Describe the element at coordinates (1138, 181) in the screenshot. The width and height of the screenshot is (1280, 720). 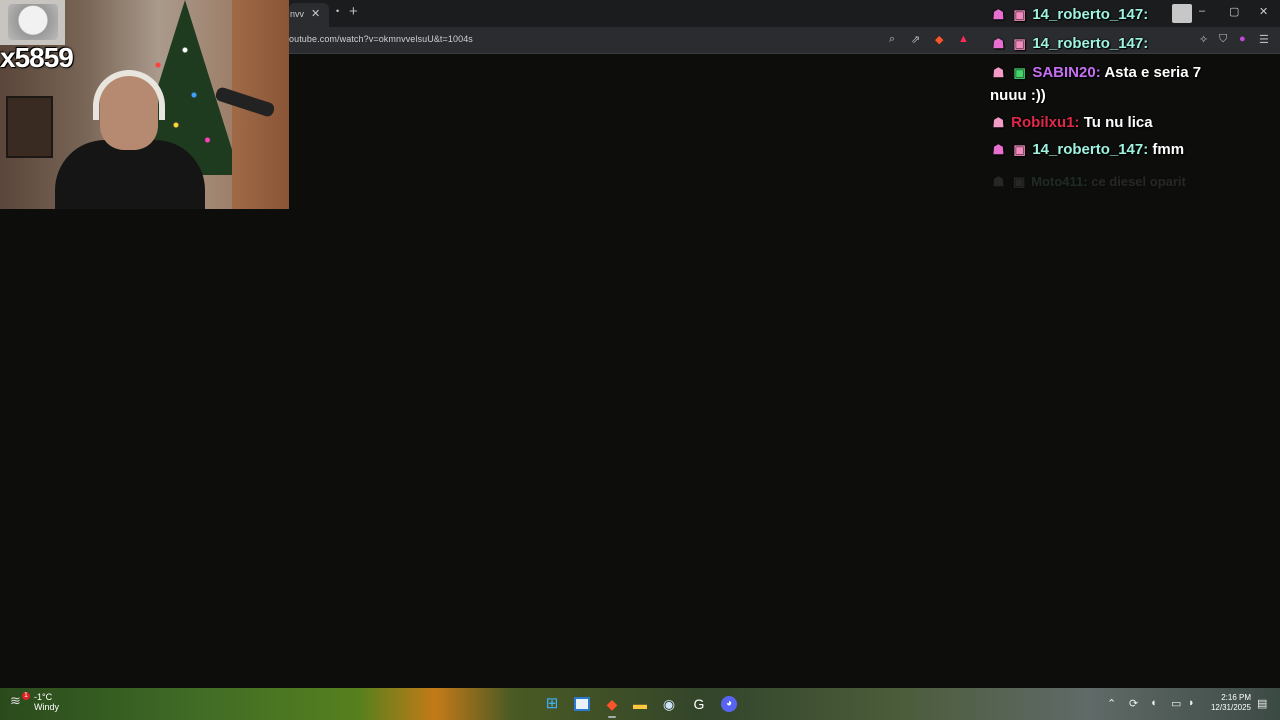
I see `chat-text: ce diesel oparit` at that location.